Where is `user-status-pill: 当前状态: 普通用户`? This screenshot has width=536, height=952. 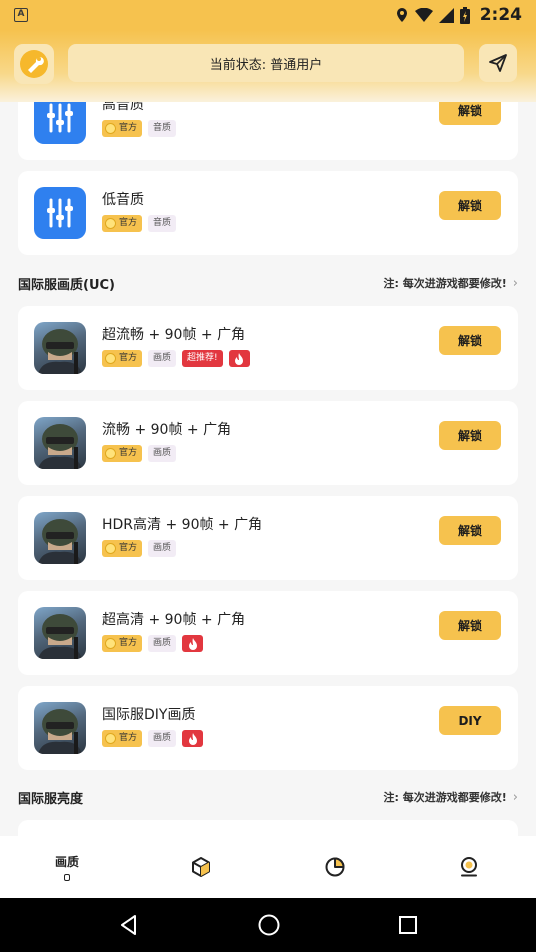 user-status-pill: 当前状态: 普通用户 is located at coordinates (266, 63).